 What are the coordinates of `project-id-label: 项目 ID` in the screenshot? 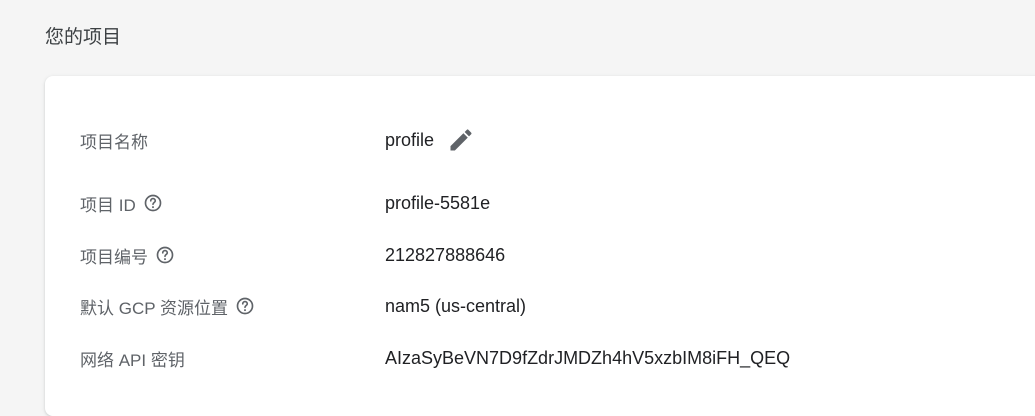 It's located at (108, 205).